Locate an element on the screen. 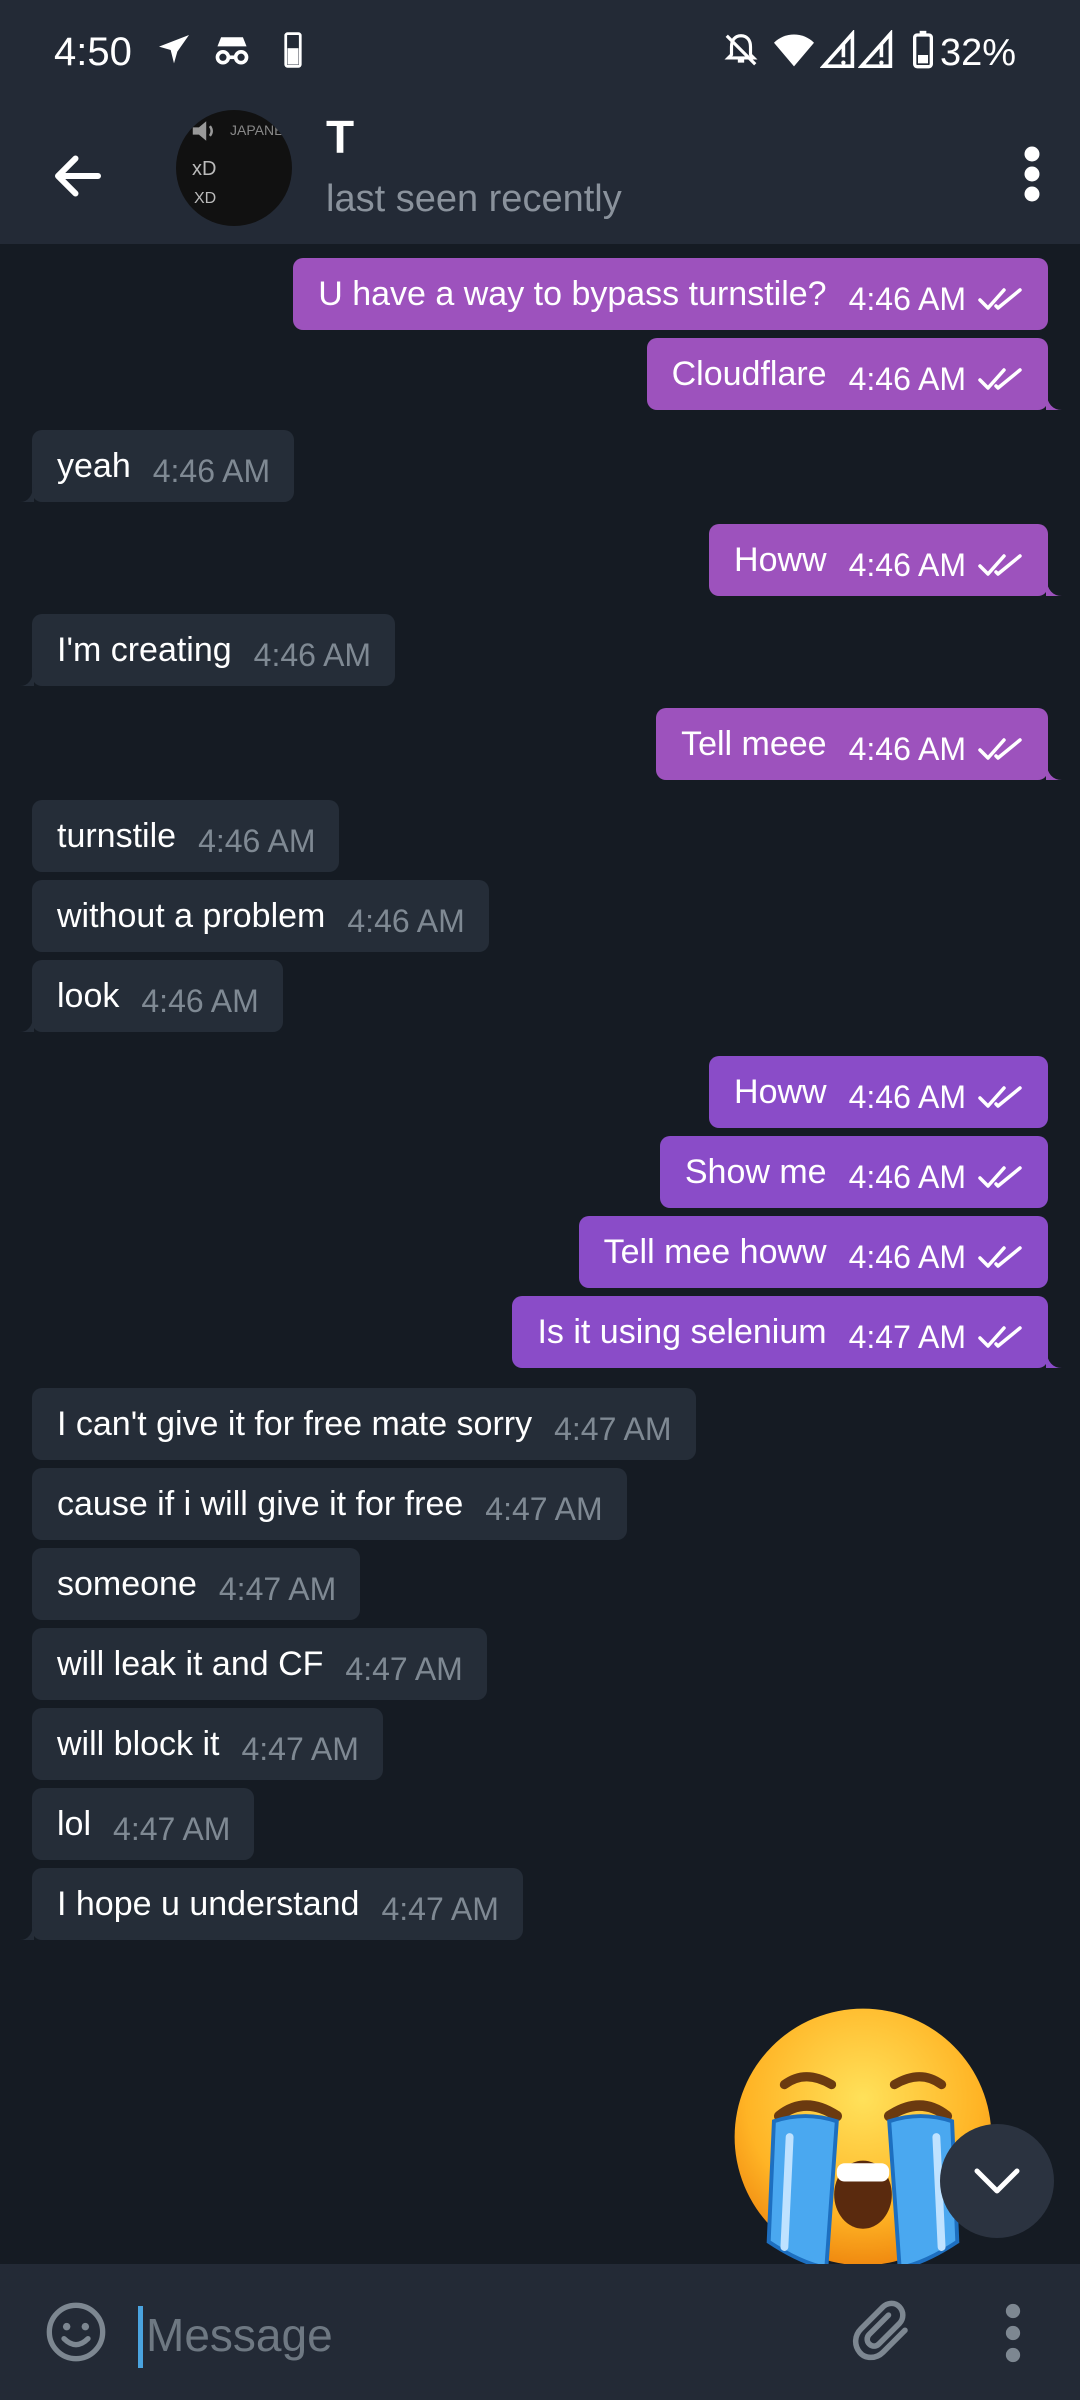 The width and height of the screenshot is (1080, 2400). incoming-message: turnstile 4:46 AM is located at coordinates (186, 836).